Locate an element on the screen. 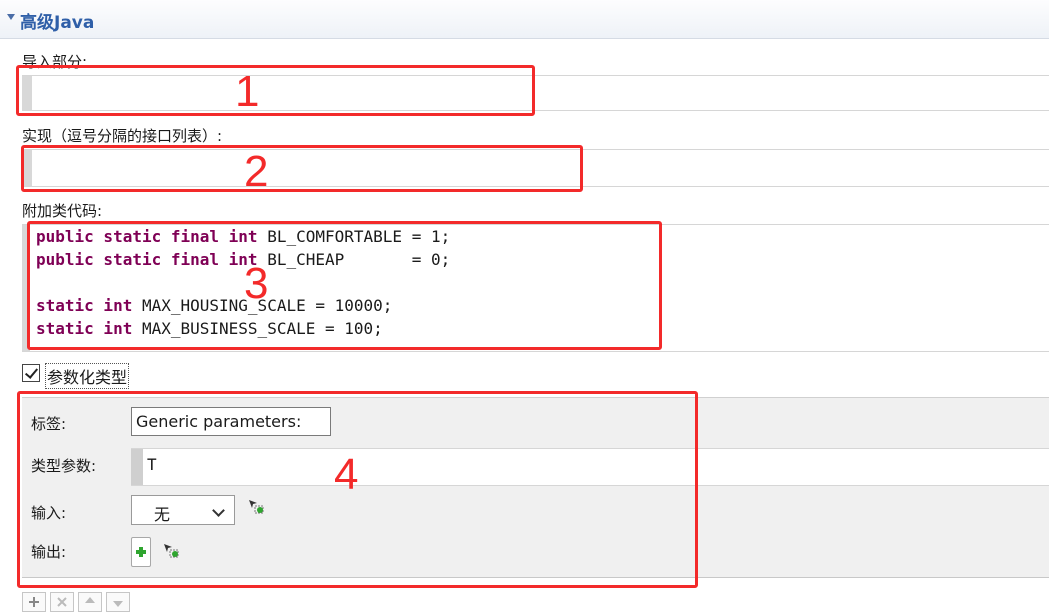 This screenshot has width=1049, height=615. add-row-button is located at coordinates (34, 602).